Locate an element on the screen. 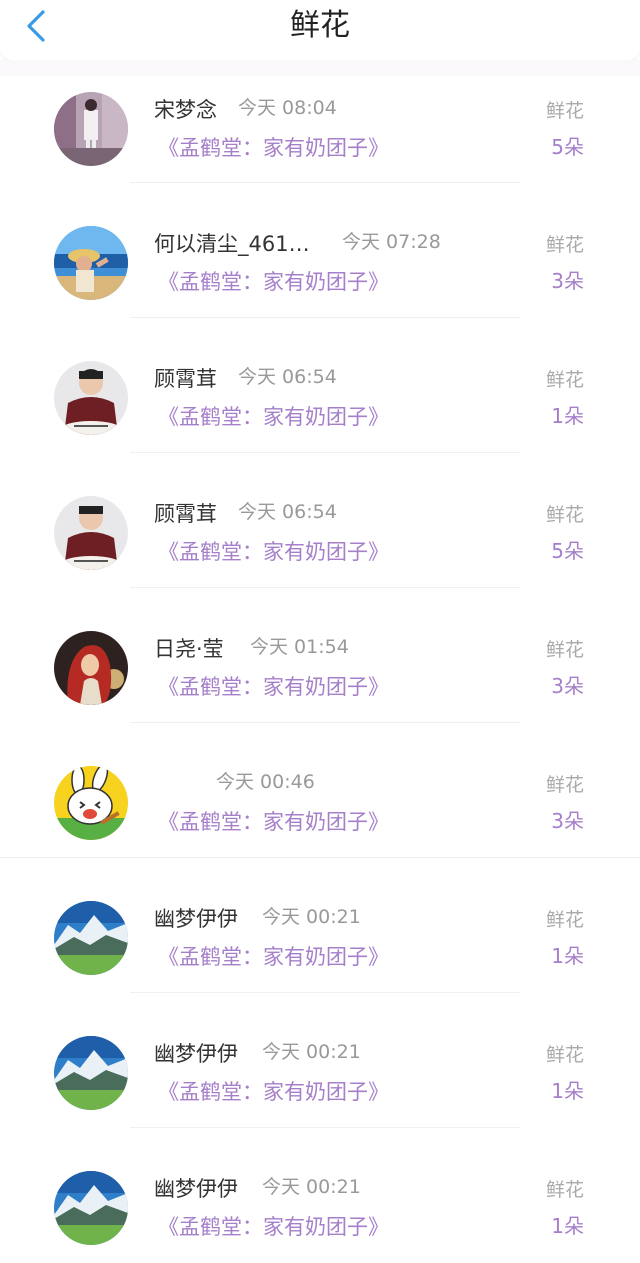 The image size is (640, 1263). avatar-red-hair-art-icon is located at coordinates (91, 668).